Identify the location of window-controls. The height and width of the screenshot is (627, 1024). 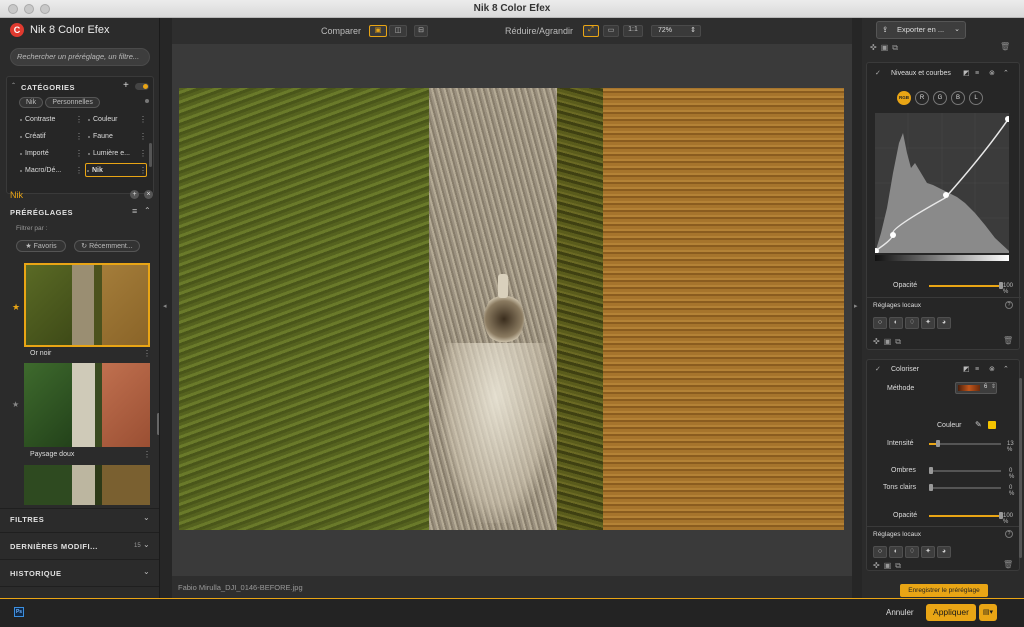
(29, 9).